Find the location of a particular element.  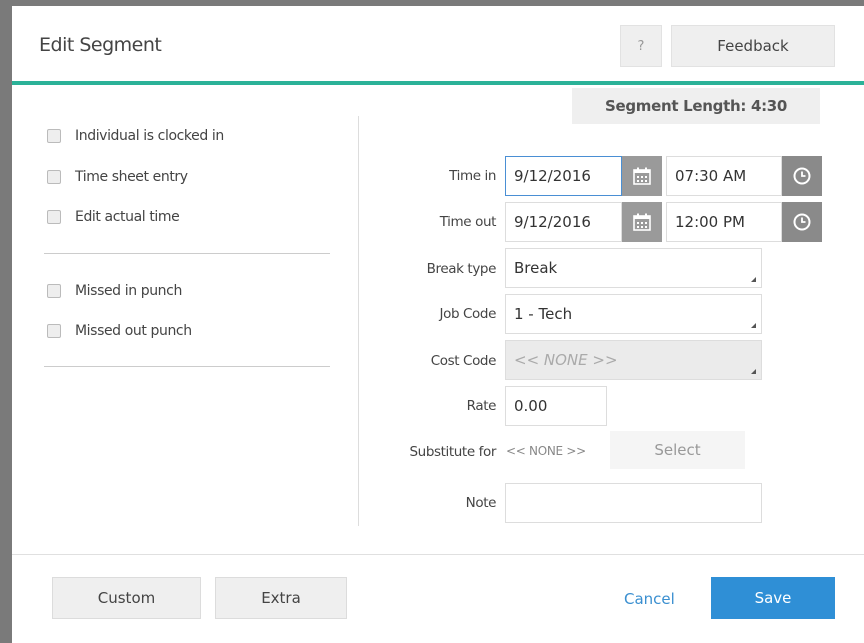

checkbox-label: Time sheet entry is located at coordinates (131, 177).